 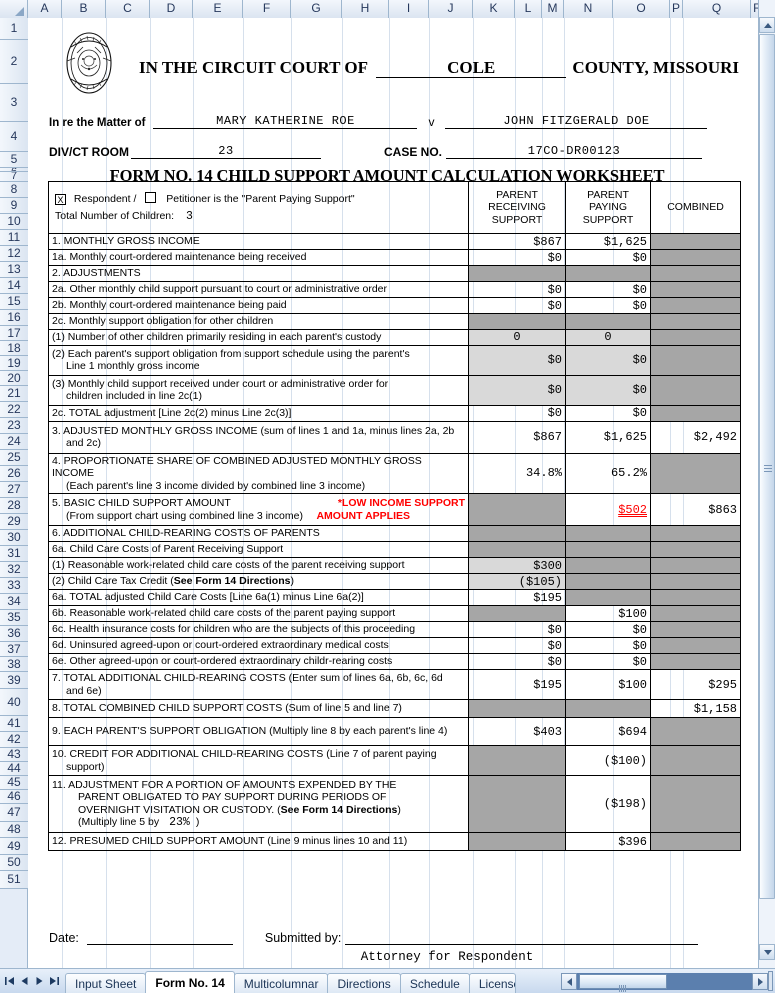 I want to click on row-header-16: 16, so click(x=14, y=318).